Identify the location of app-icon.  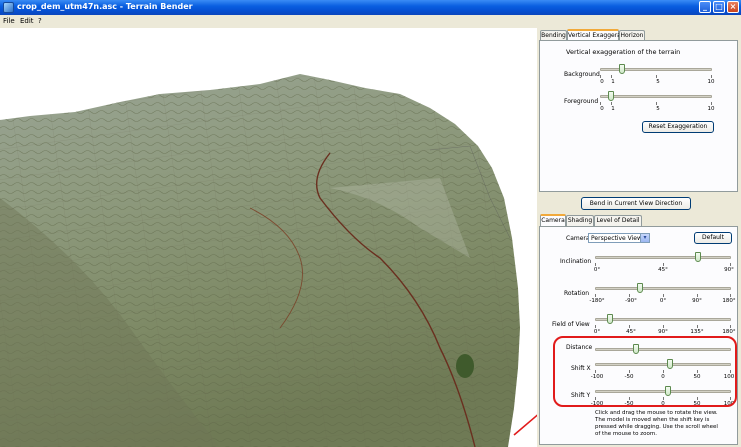
(8, 7).